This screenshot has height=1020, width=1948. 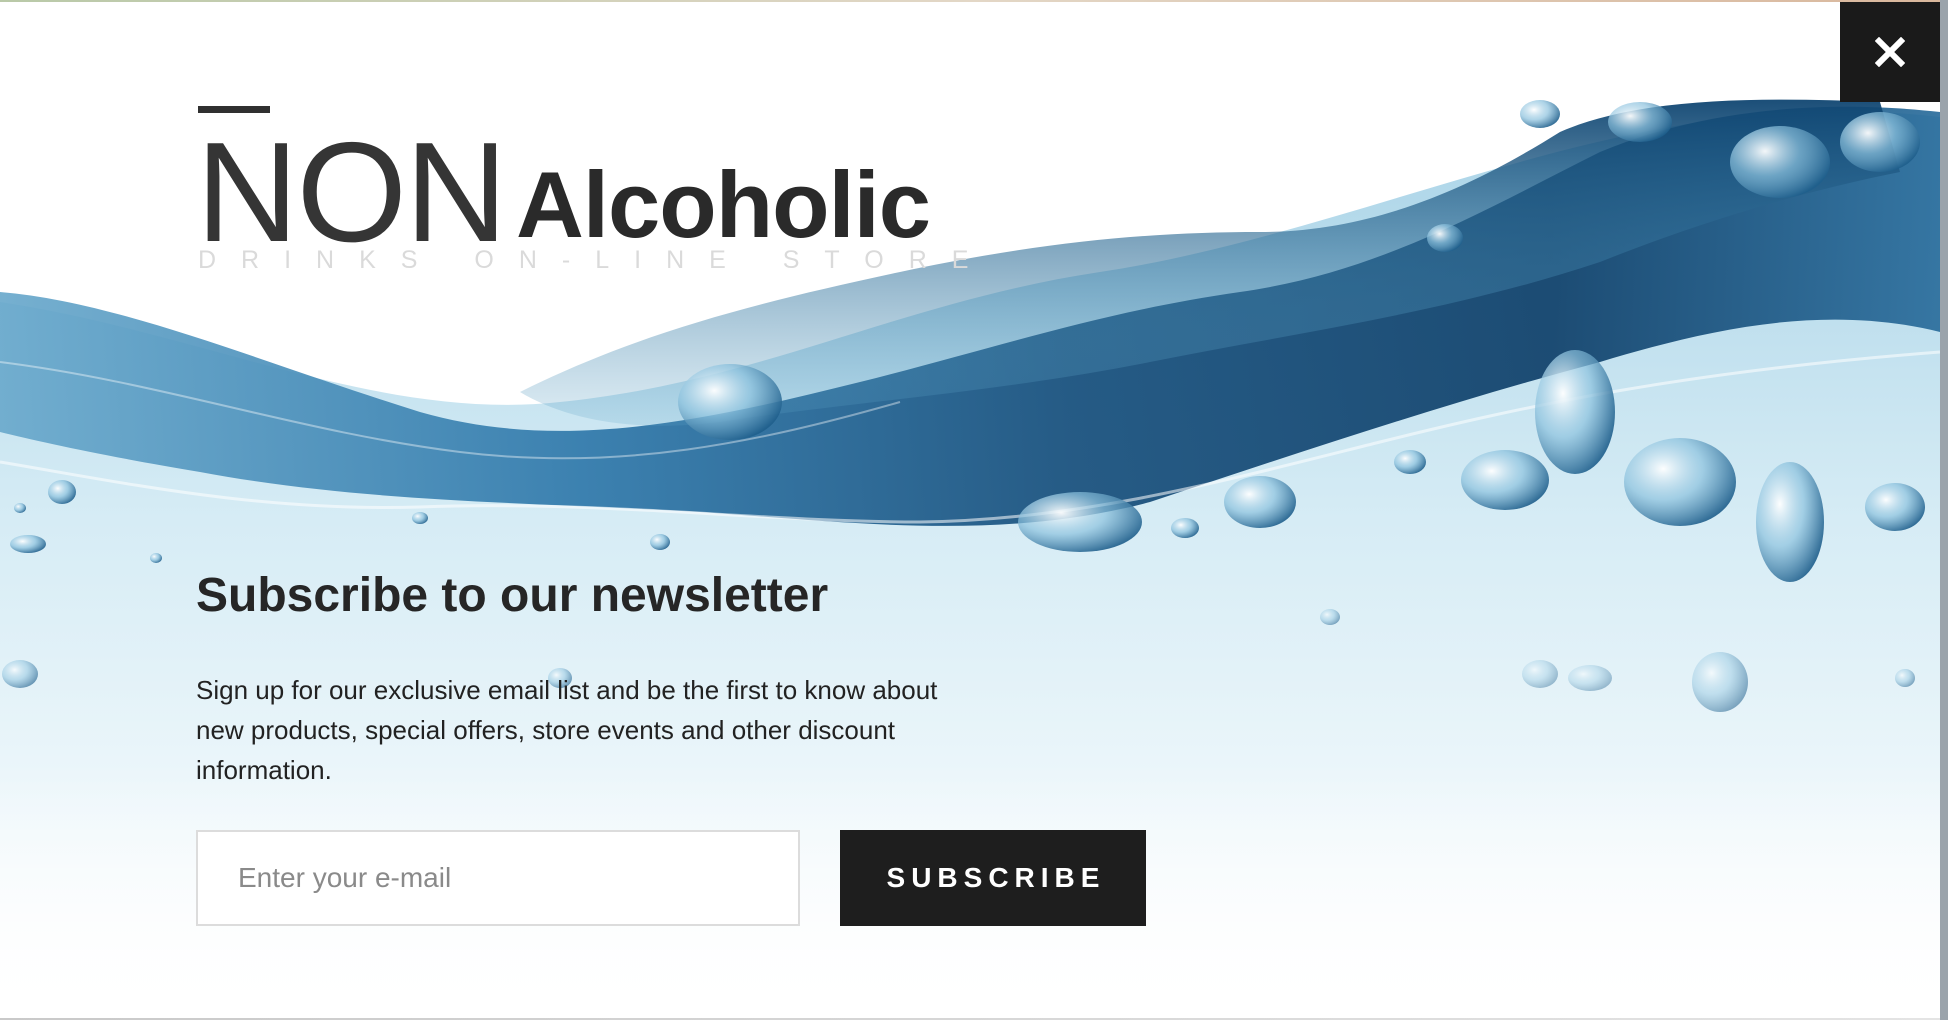 I want to click on brand-logo: NON Alcoholic DRINKS ON-LINE STORE, so click(x=582, y=192).